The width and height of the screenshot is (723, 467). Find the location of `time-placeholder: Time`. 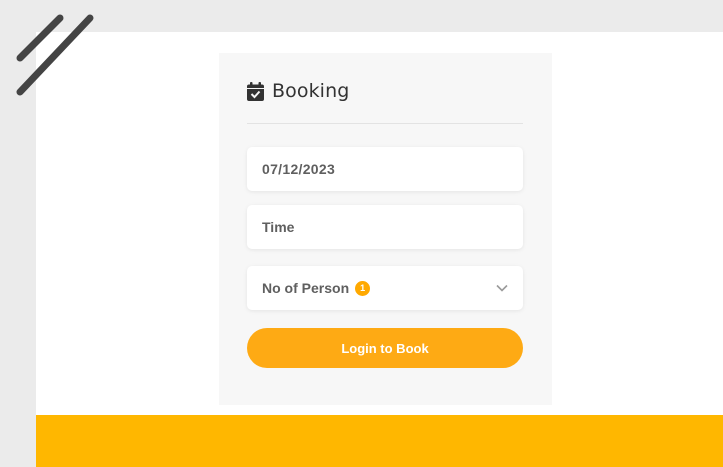

time-placeholder: Time is located at coordinates (278, 227).